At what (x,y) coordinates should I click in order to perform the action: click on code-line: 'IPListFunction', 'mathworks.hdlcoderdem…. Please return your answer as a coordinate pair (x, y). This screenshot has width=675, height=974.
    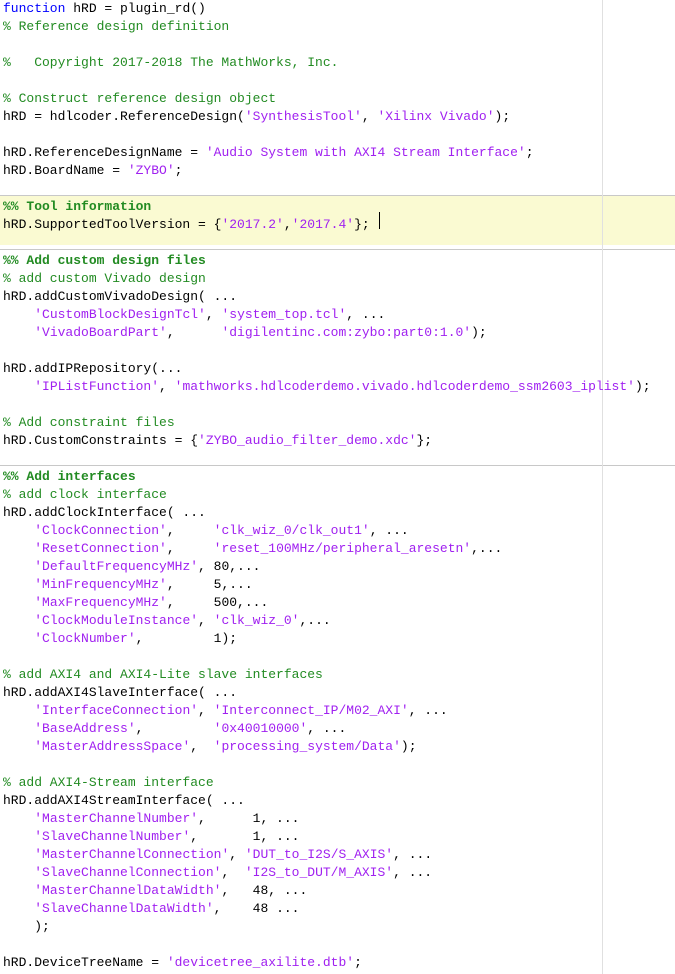
    Looking at the image, I should click on (327, 387).